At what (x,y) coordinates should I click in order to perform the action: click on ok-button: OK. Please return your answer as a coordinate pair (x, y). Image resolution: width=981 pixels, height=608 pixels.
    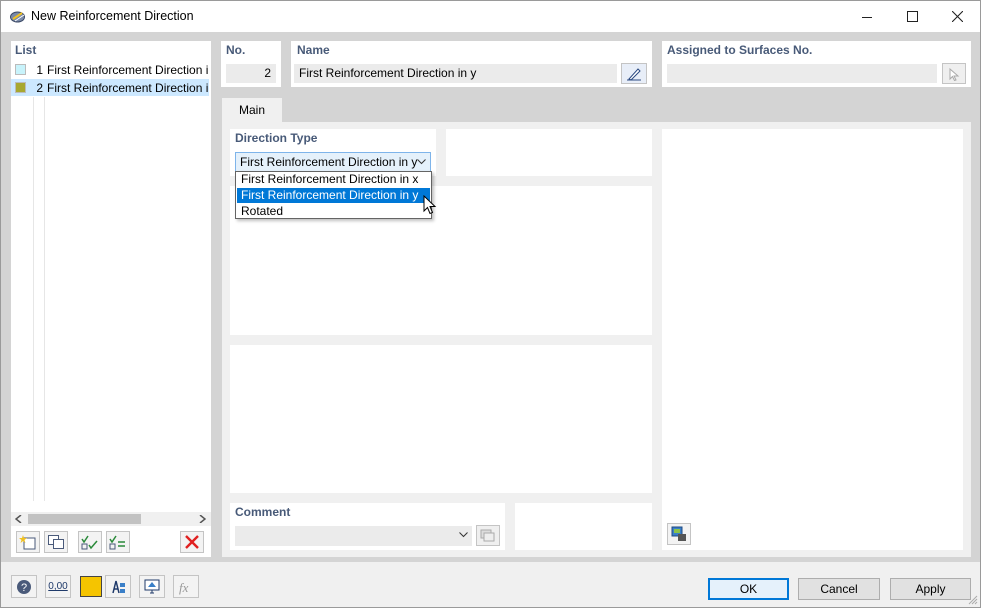
    Looking at the image, I should click on (748, 589).